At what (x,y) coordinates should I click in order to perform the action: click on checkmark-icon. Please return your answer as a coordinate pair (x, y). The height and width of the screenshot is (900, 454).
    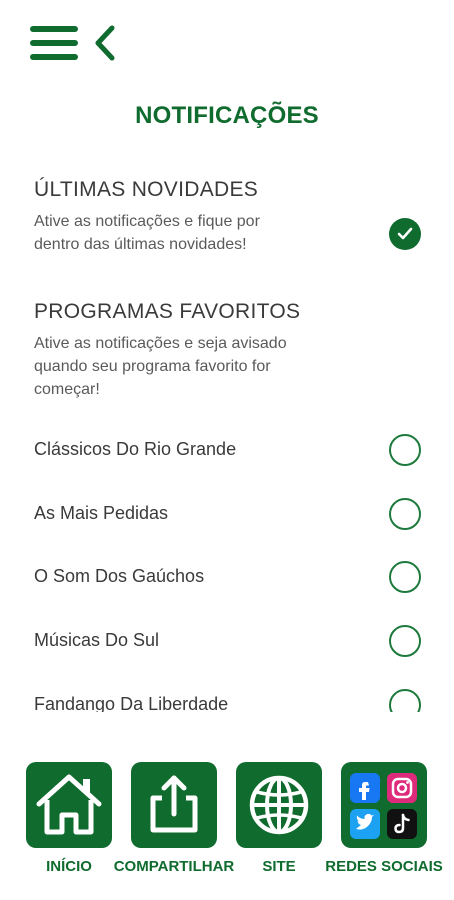
    Looking at the image, I should click on (405, 233).